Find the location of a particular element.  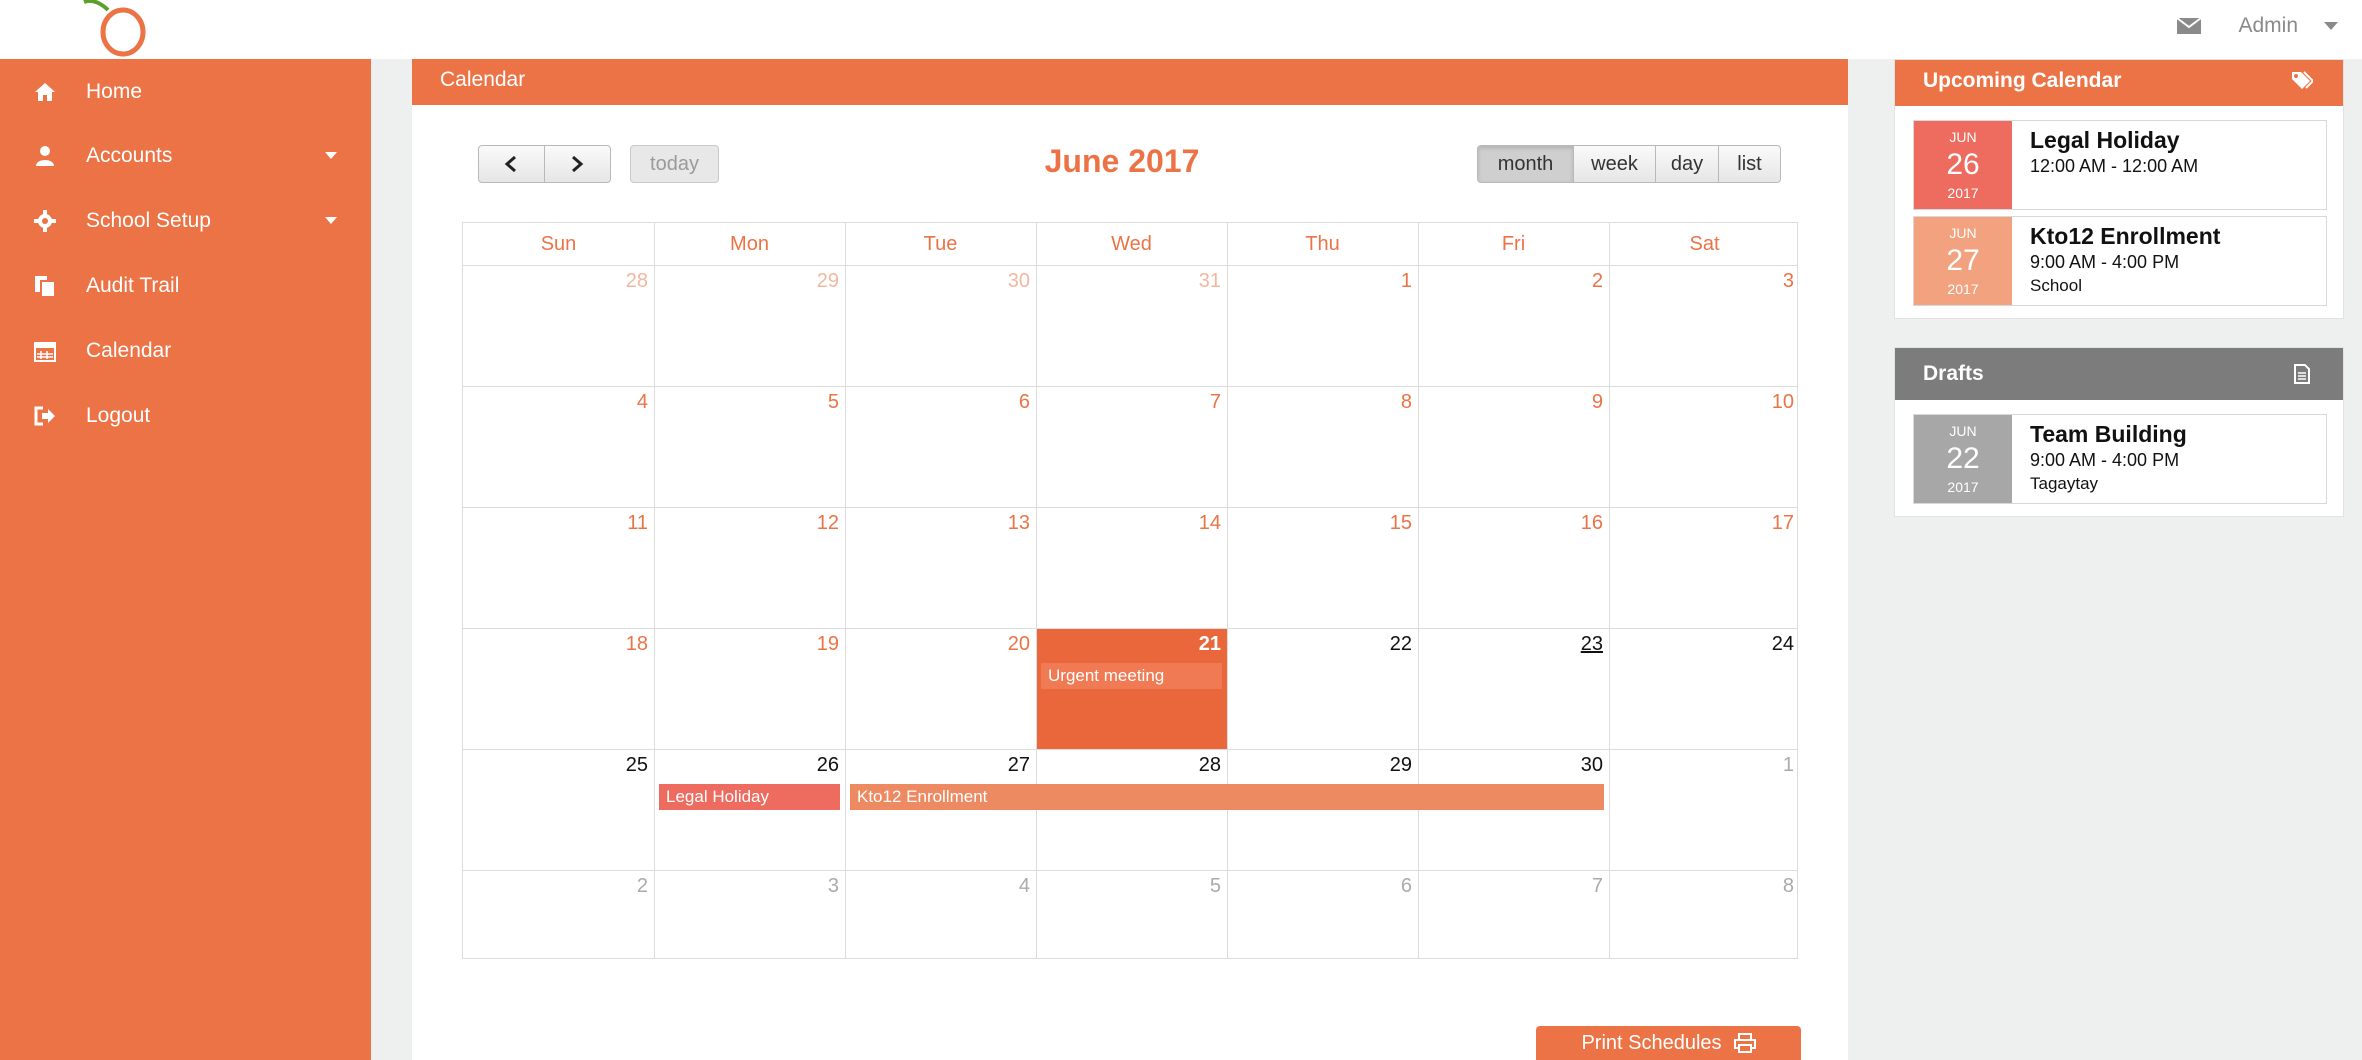

day-number: 15 is located at coordinates (1382, 523).